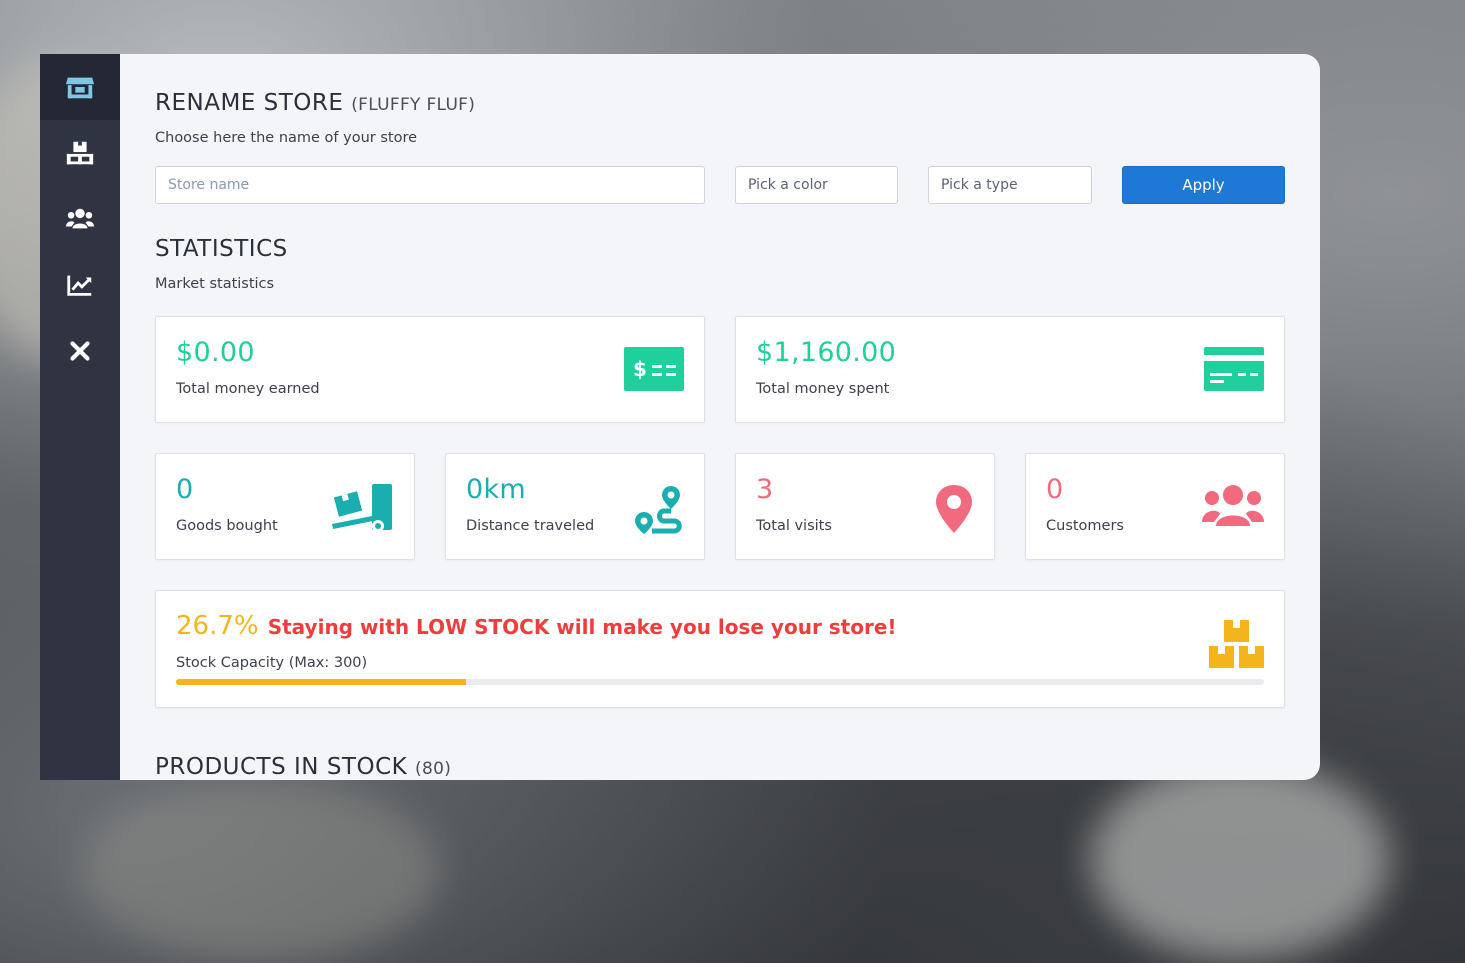 This screenshot has height=963, width=1465. What do you see at coordinates (1234, 369) in the screenshot?
I see `credit-card-icon` at bounding box center [1234, 369].